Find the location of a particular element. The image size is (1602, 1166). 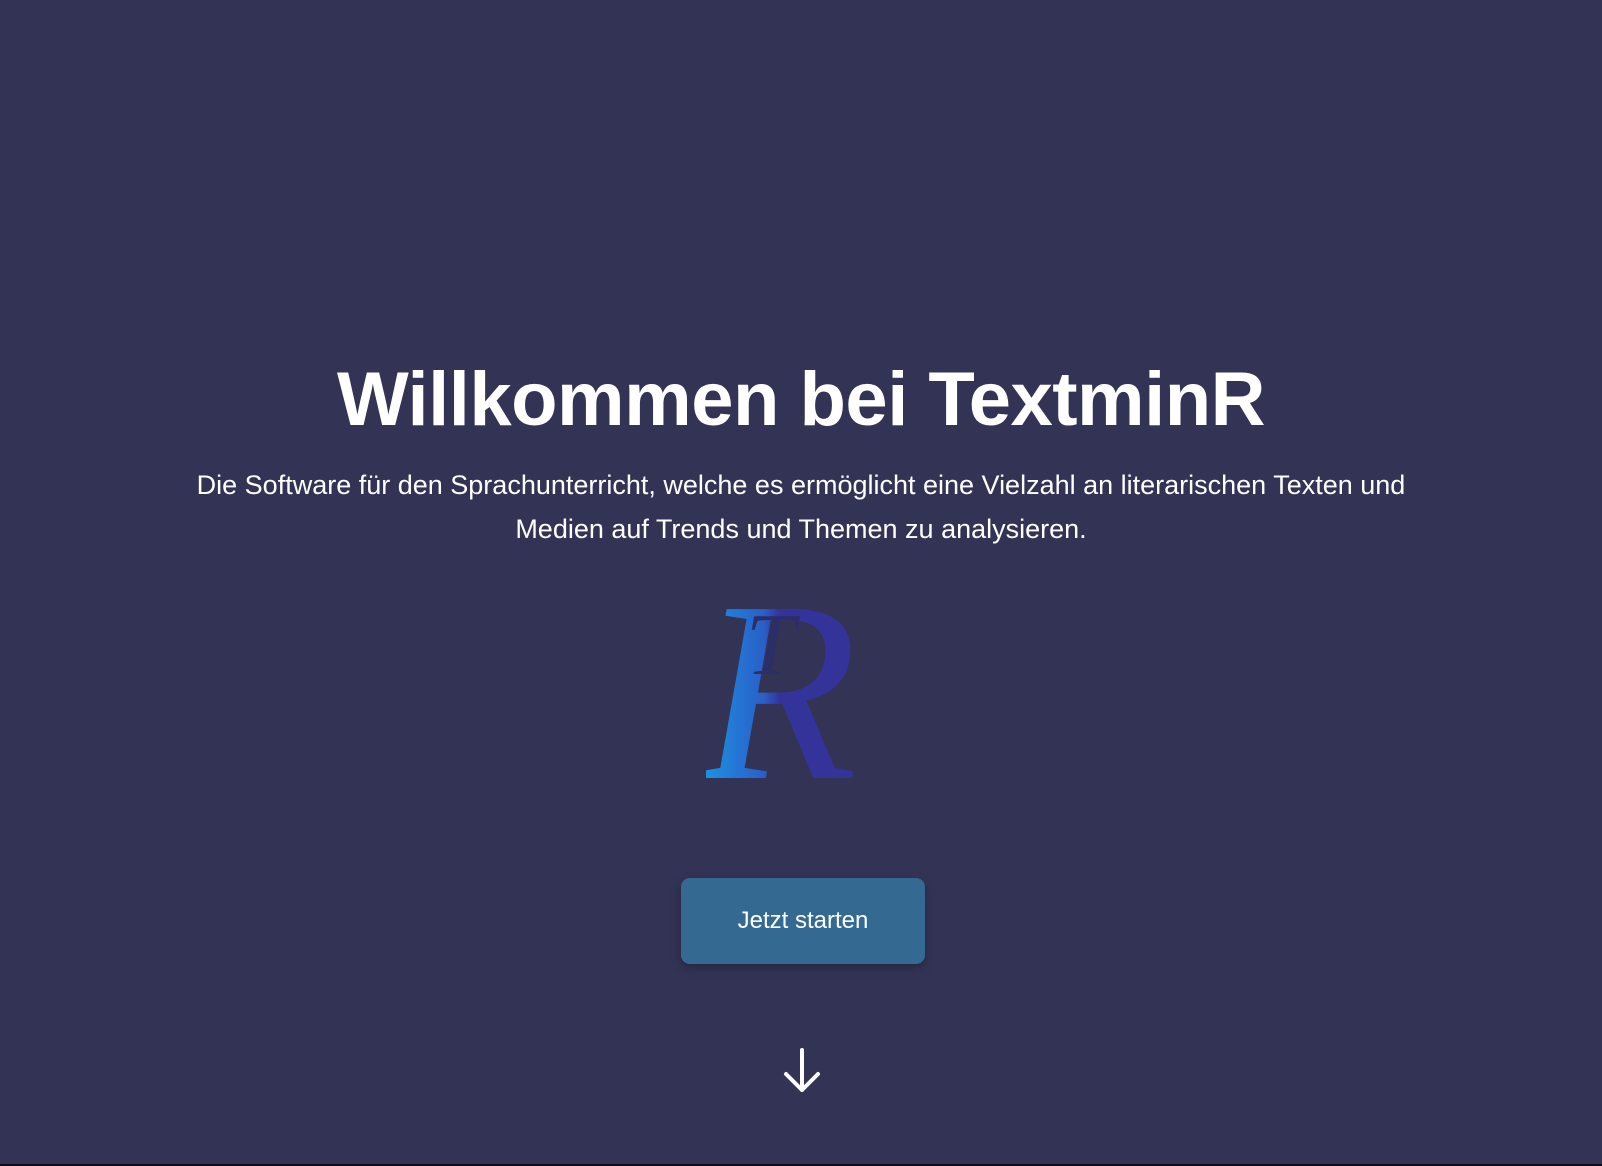

arrow-down-icon is located at coordinates (802, 1071).